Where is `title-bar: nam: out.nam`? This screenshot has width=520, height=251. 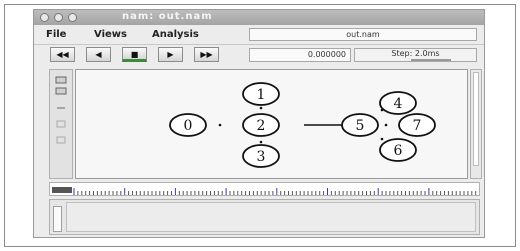 title-bar: nam: out.nam is located at coordinates (259, 17).